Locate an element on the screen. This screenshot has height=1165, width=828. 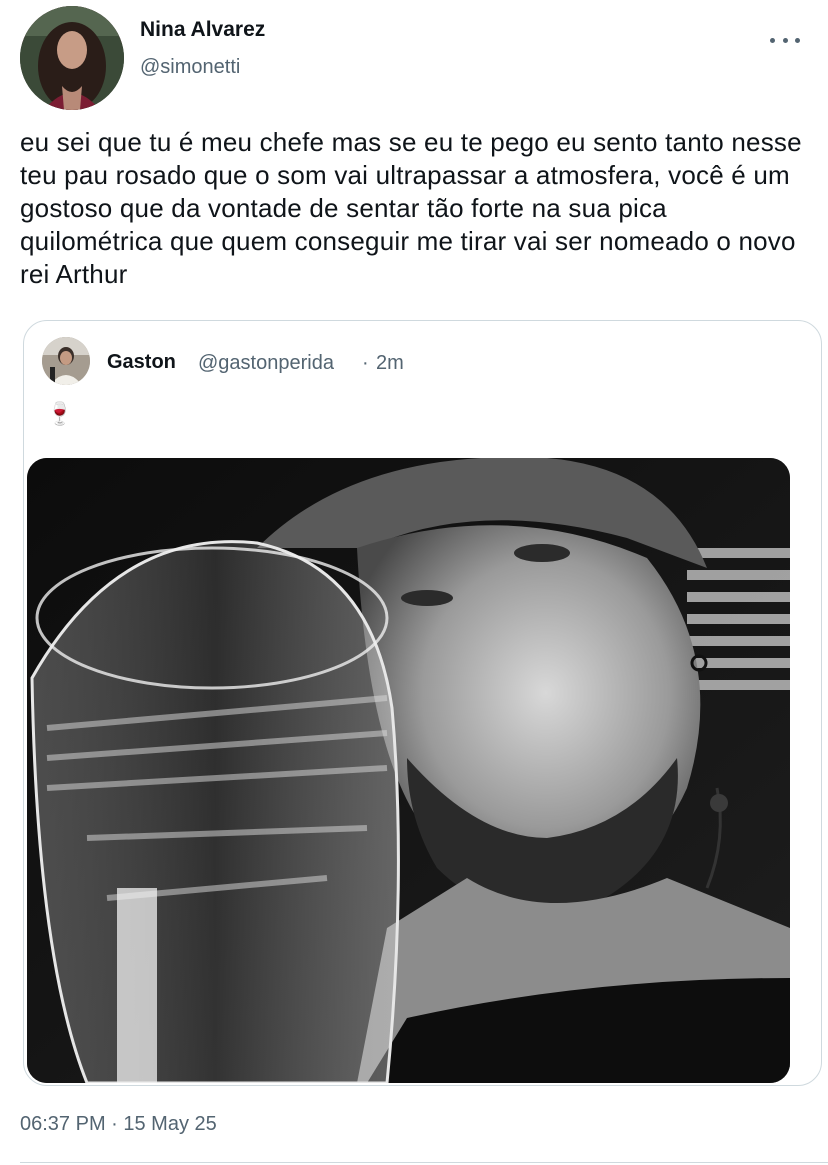
tweet-timestamp: 06:37 PM · 15 May 25 is located at coordinates (118, 1124).